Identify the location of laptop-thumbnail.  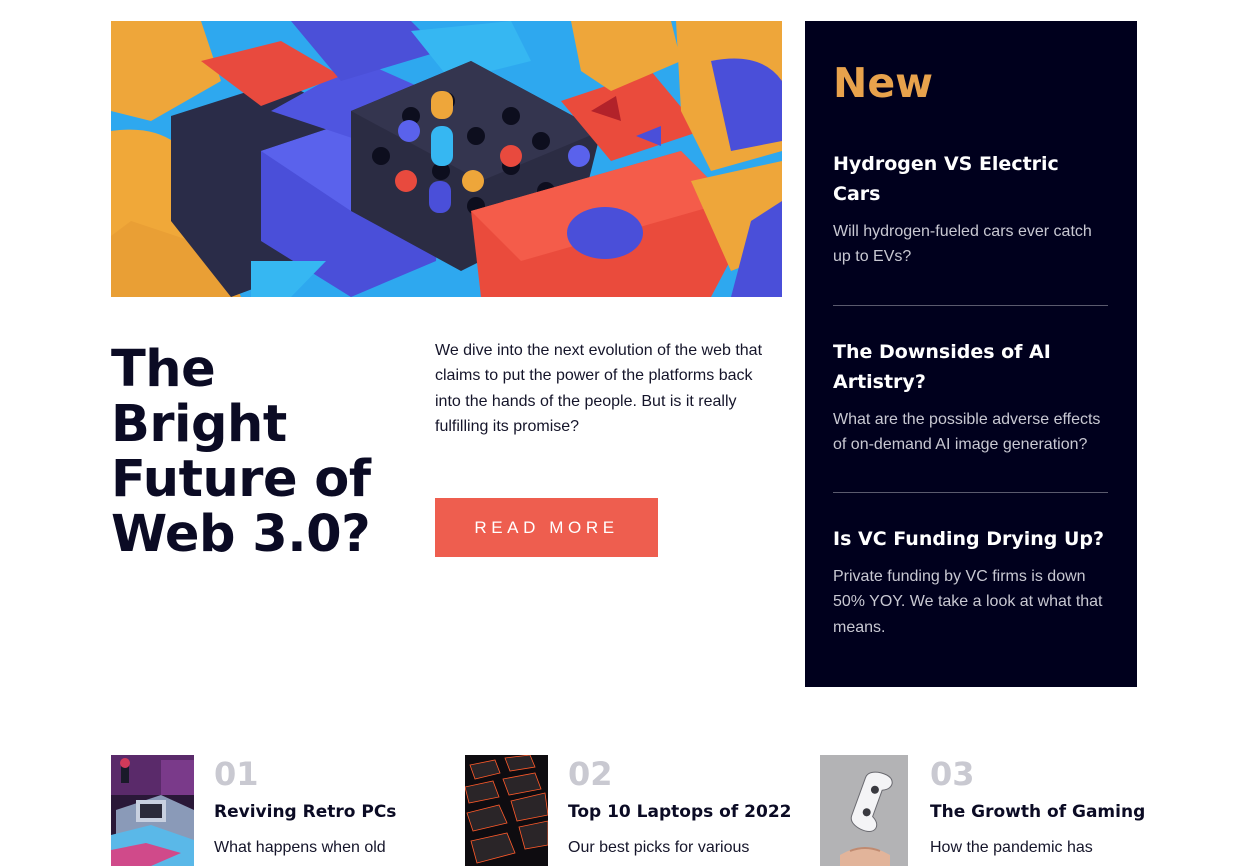
(506, 810).